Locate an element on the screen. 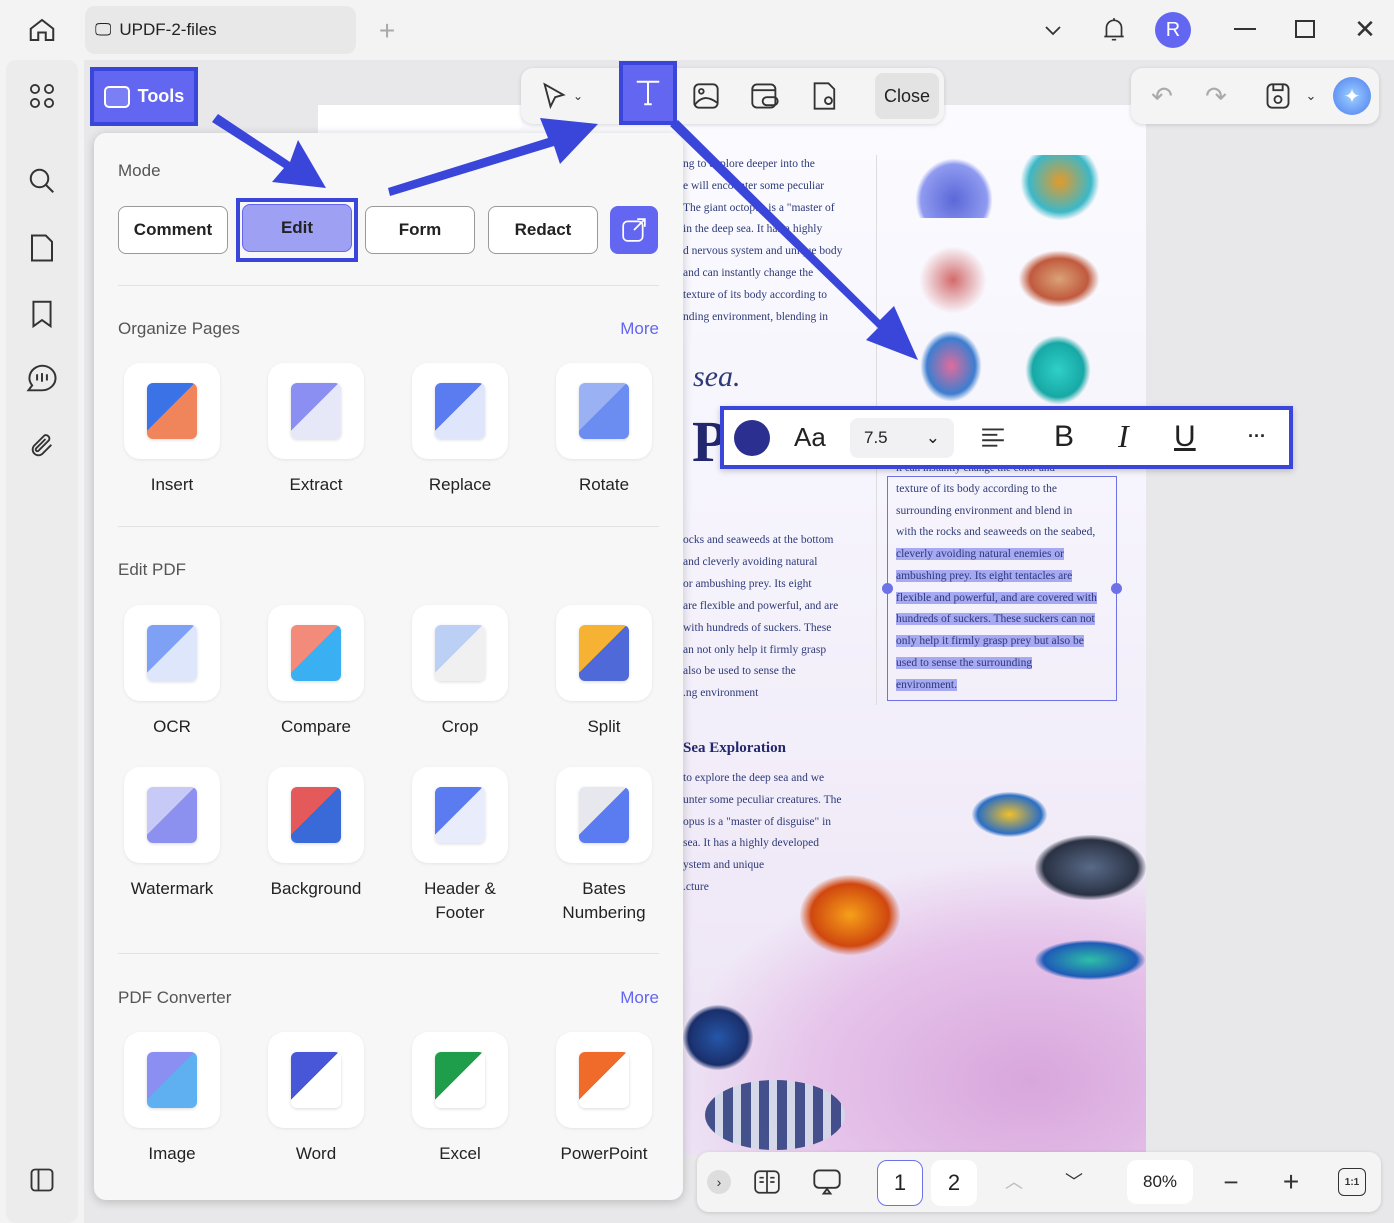 This screenshot has width=1394, height=1223. text-line: cleverly avoiding natural enemies or is located at coordinates (980, 554).